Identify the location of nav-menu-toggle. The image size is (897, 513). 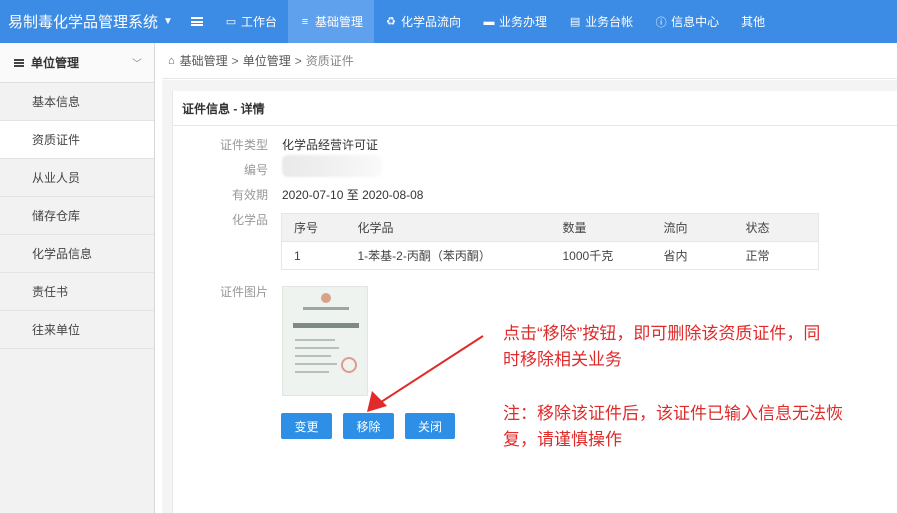
(197, 21).